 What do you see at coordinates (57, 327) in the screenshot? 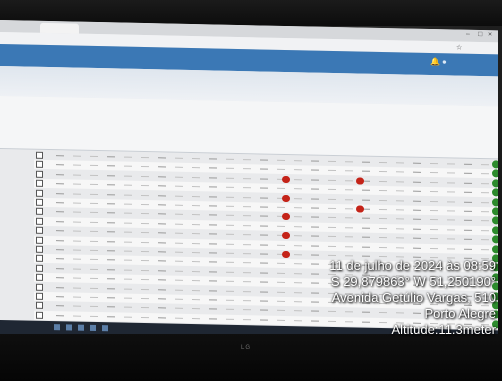
I see `start-icon` at bounding box center [57, 327].